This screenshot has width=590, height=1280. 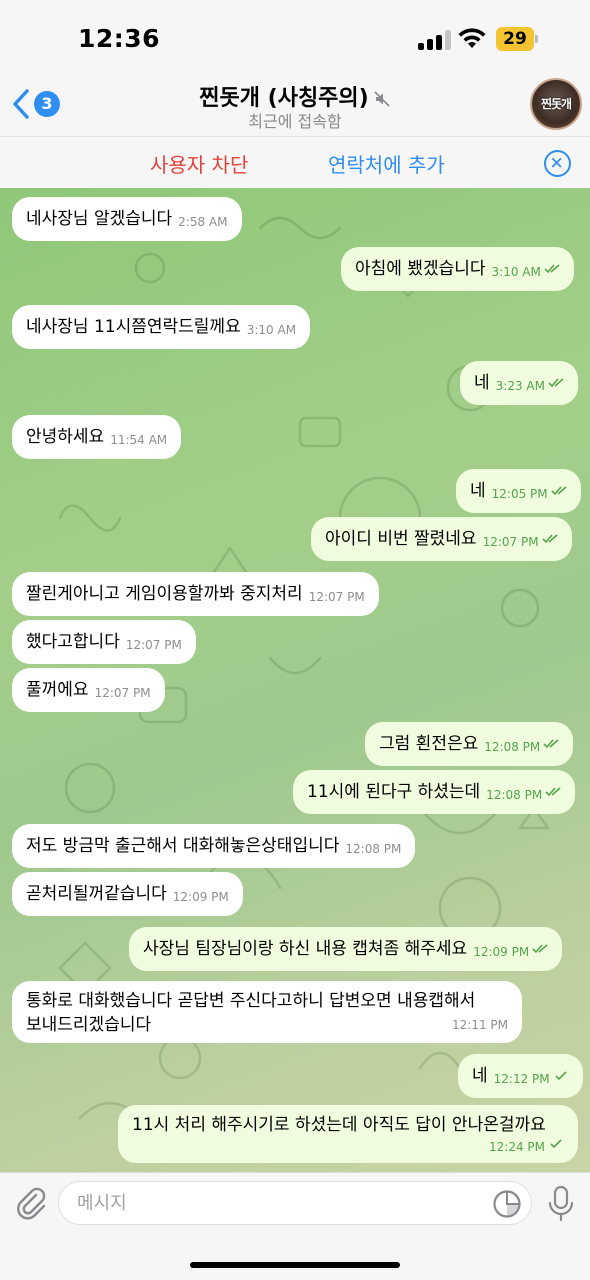 What do you see at coordinates (517, 1147) in the screenshot?
I see `message-time: 12:24 PM` at bounding box center [517, 1147].